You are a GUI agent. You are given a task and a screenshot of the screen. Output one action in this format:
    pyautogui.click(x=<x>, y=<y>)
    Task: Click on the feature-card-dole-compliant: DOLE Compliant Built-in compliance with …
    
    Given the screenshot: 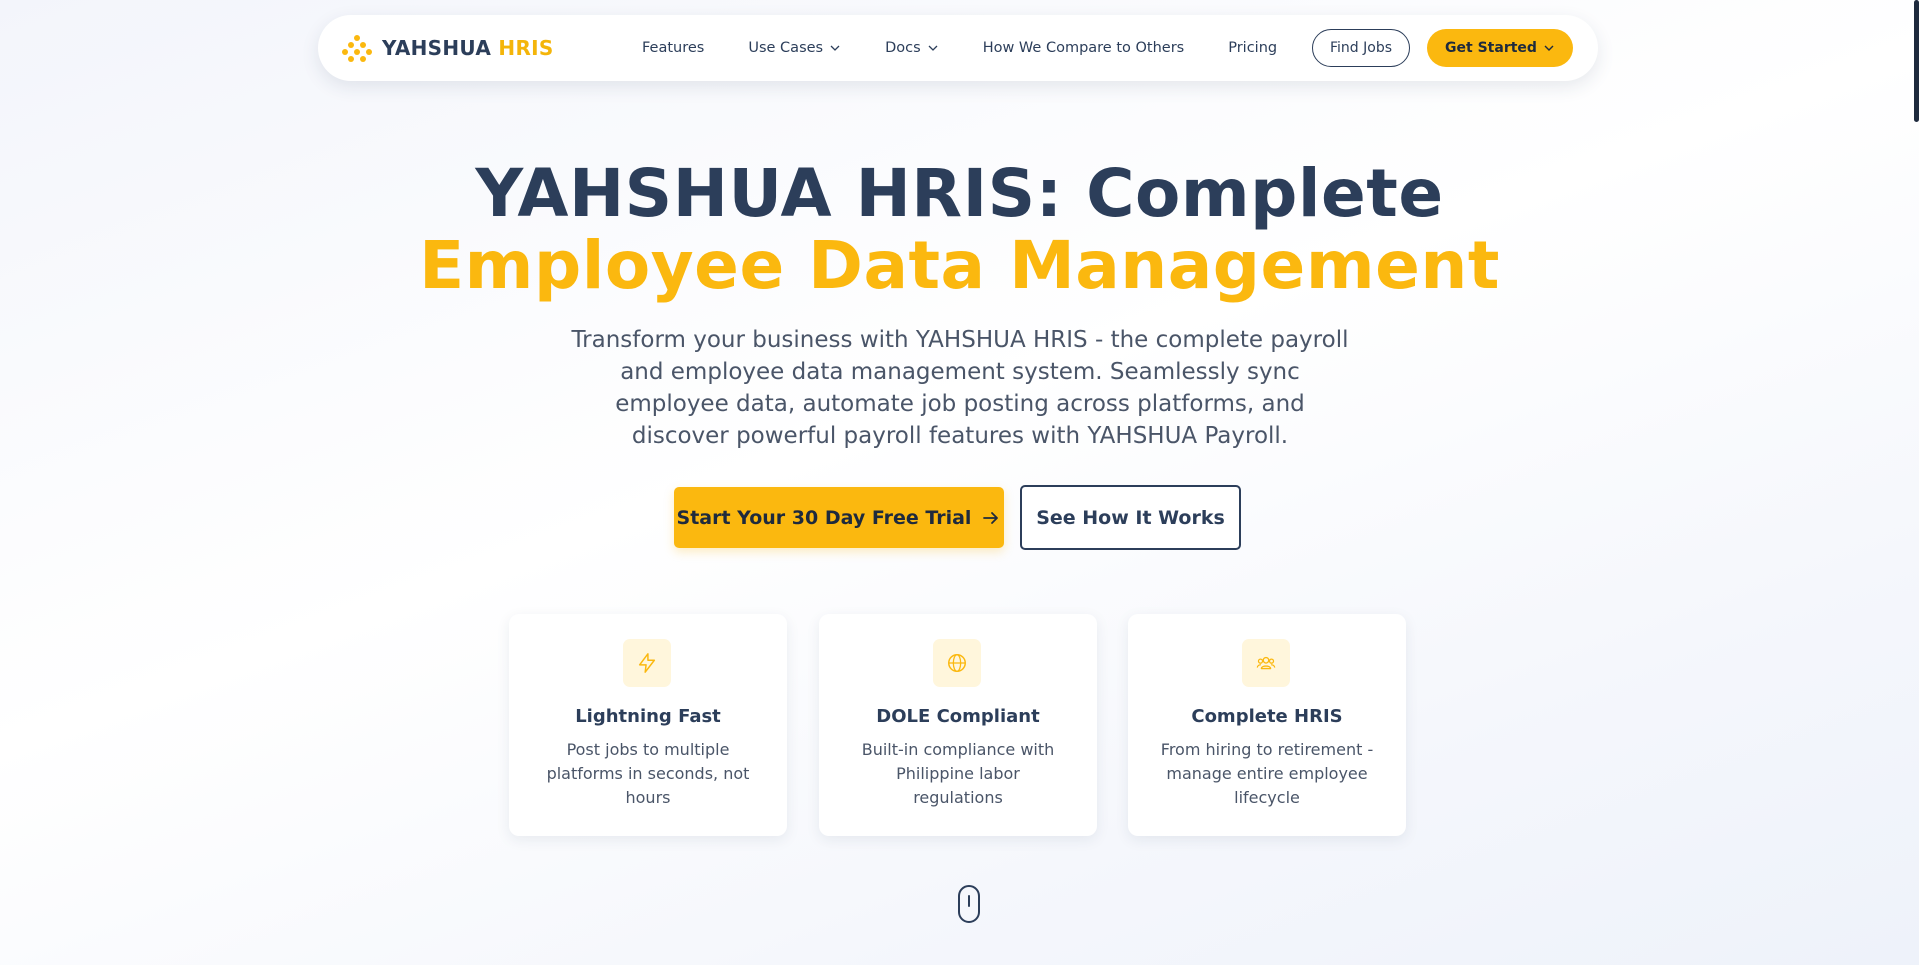 What is the action you would take?
    pyautogui.click(x=958, y=725)
    